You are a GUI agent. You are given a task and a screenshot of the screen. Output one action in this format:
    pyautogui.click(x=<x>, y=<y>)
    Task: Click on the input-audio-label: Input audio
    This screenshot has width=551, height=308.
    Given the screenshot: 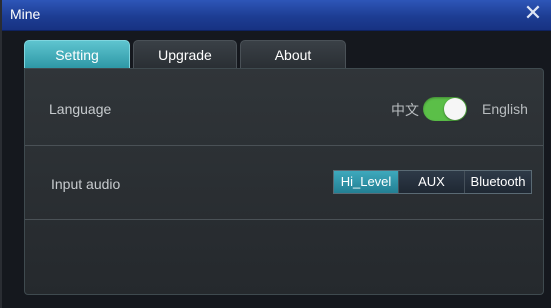 What is the action you would take?
    pyautogui.click(x=86, y=184)
    